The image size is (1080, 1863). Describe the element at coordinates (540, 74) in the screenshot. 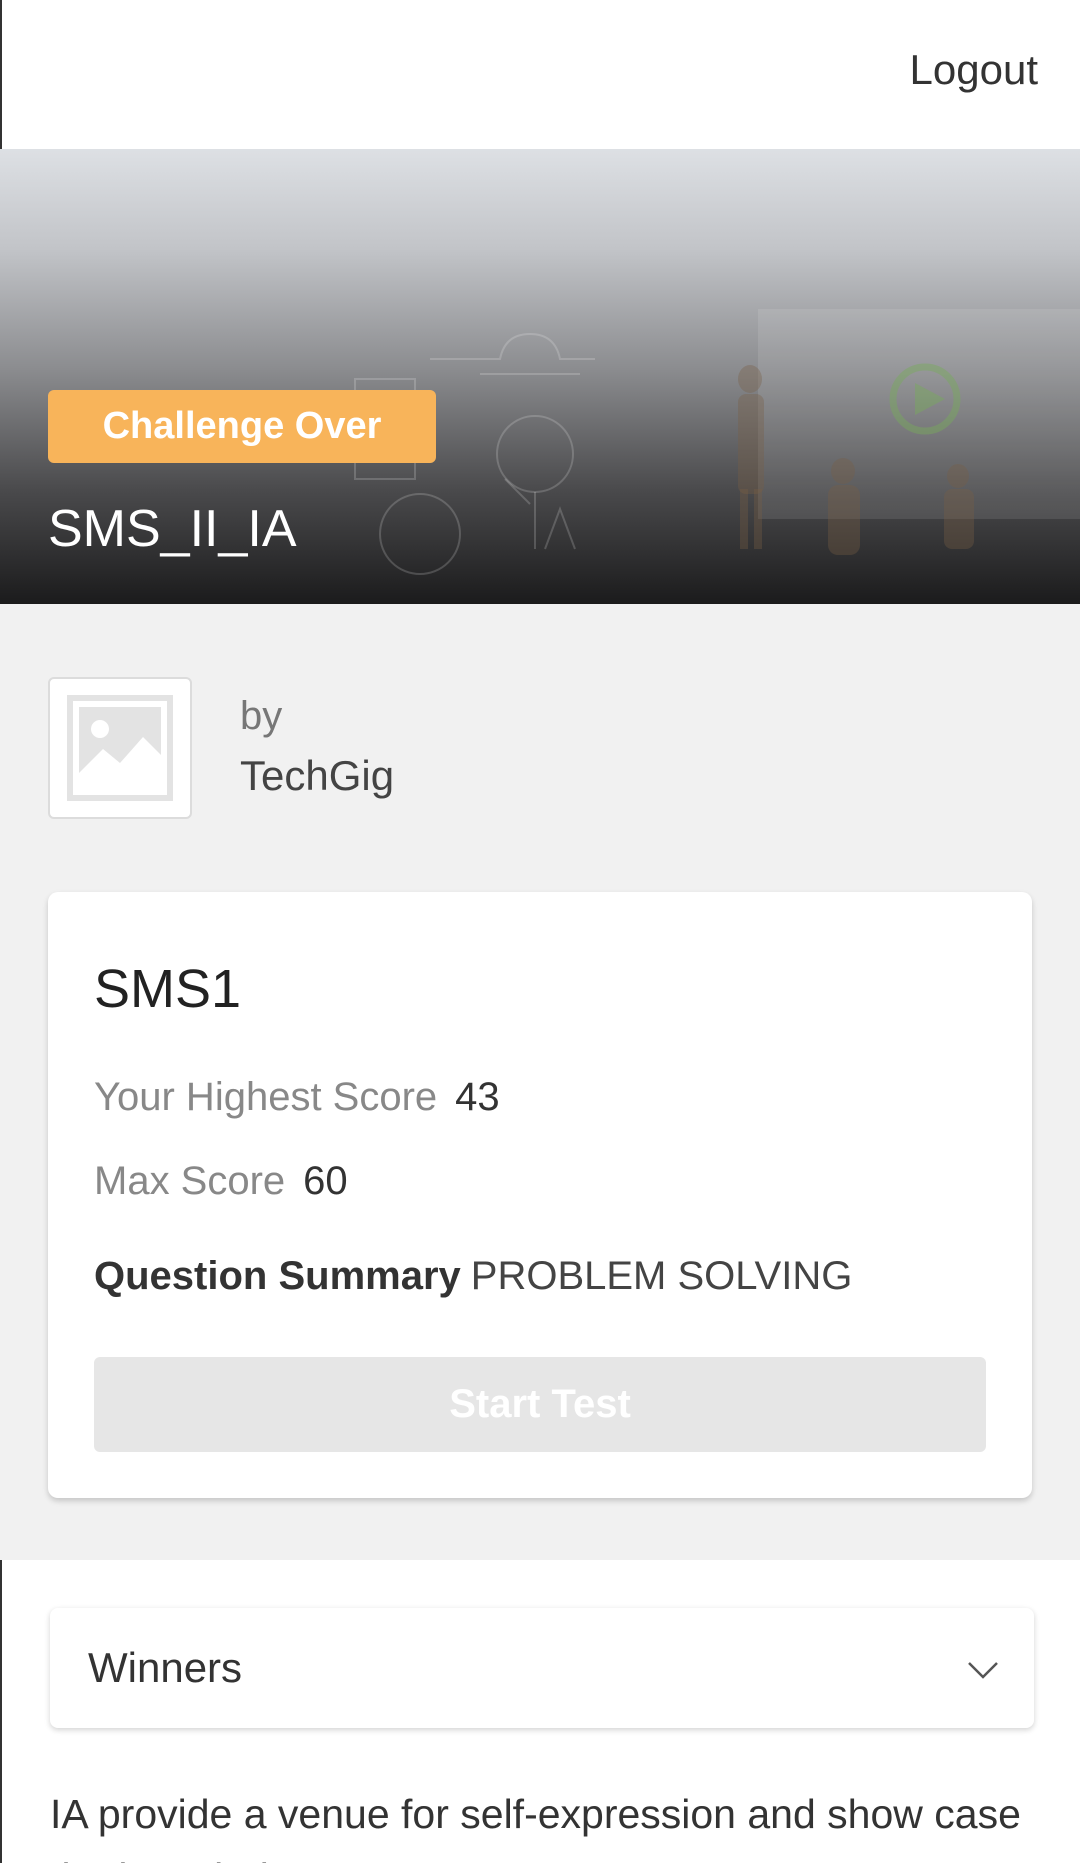

I see `top-bar: Logout` at that location.